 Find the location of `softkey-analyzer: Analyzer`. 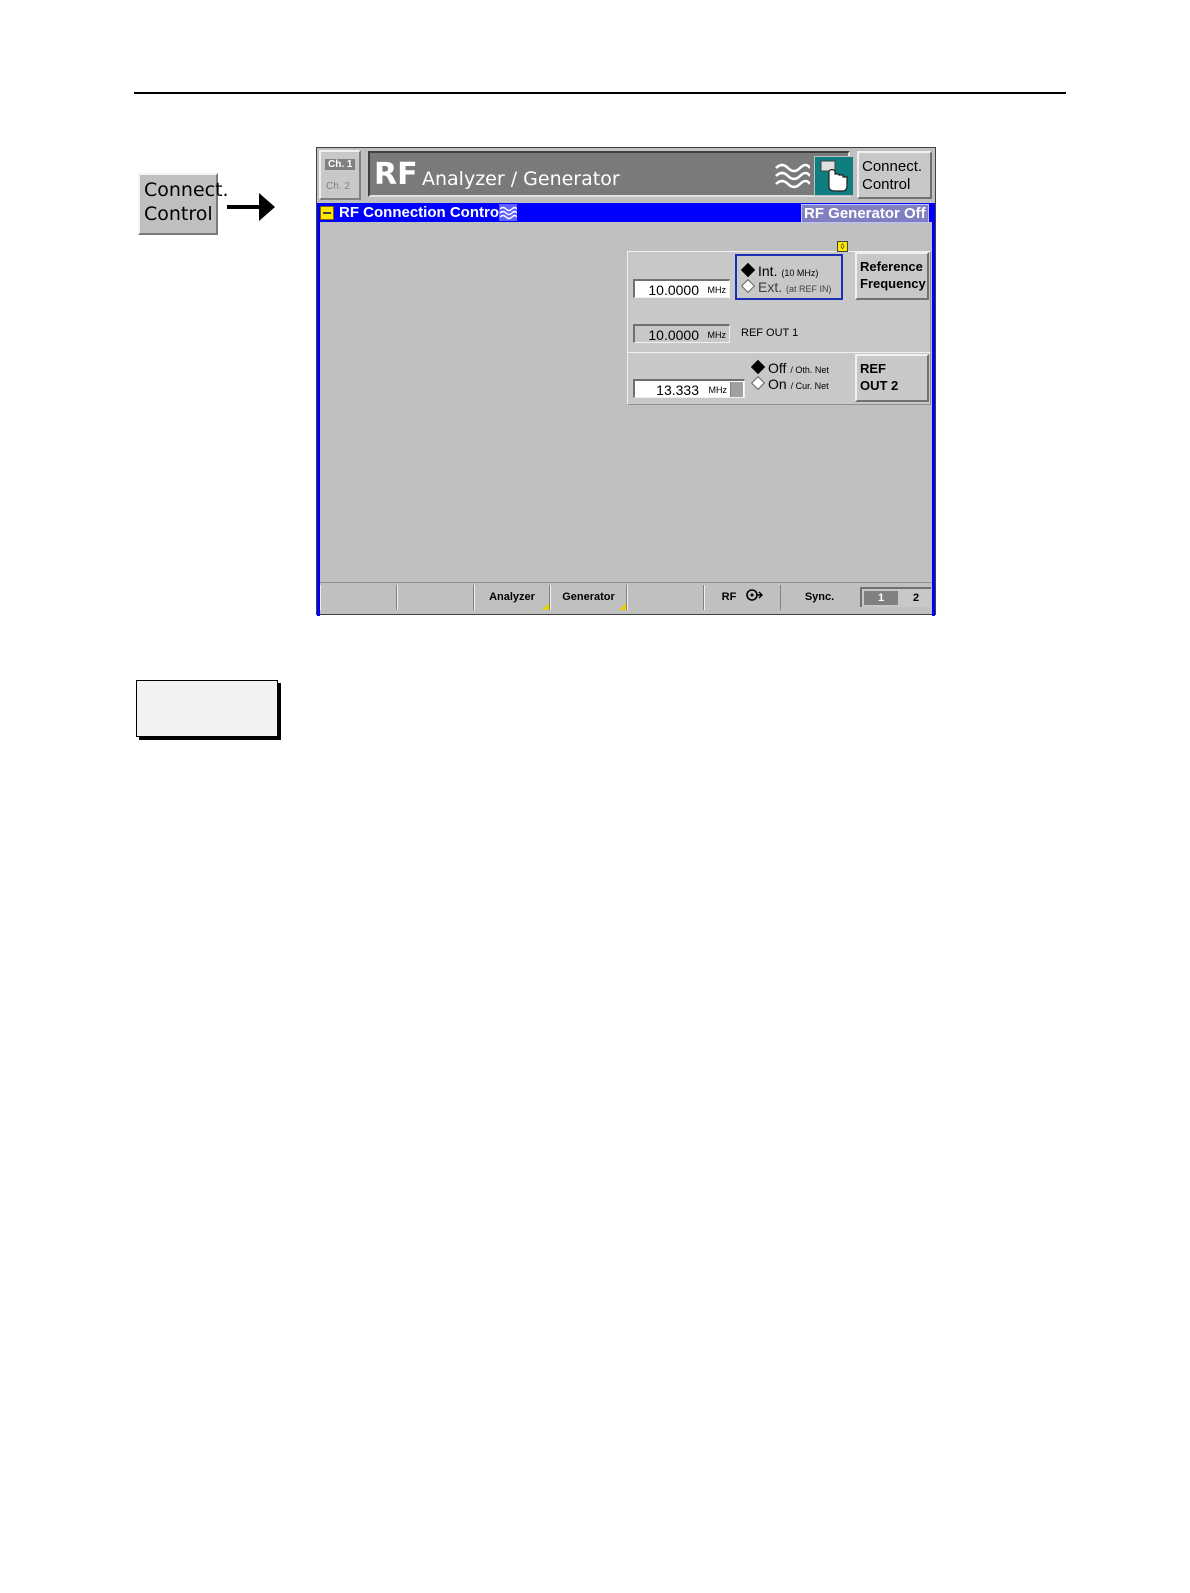

softkey-analyzer: Analyzer is located at coordinates (512, 597).